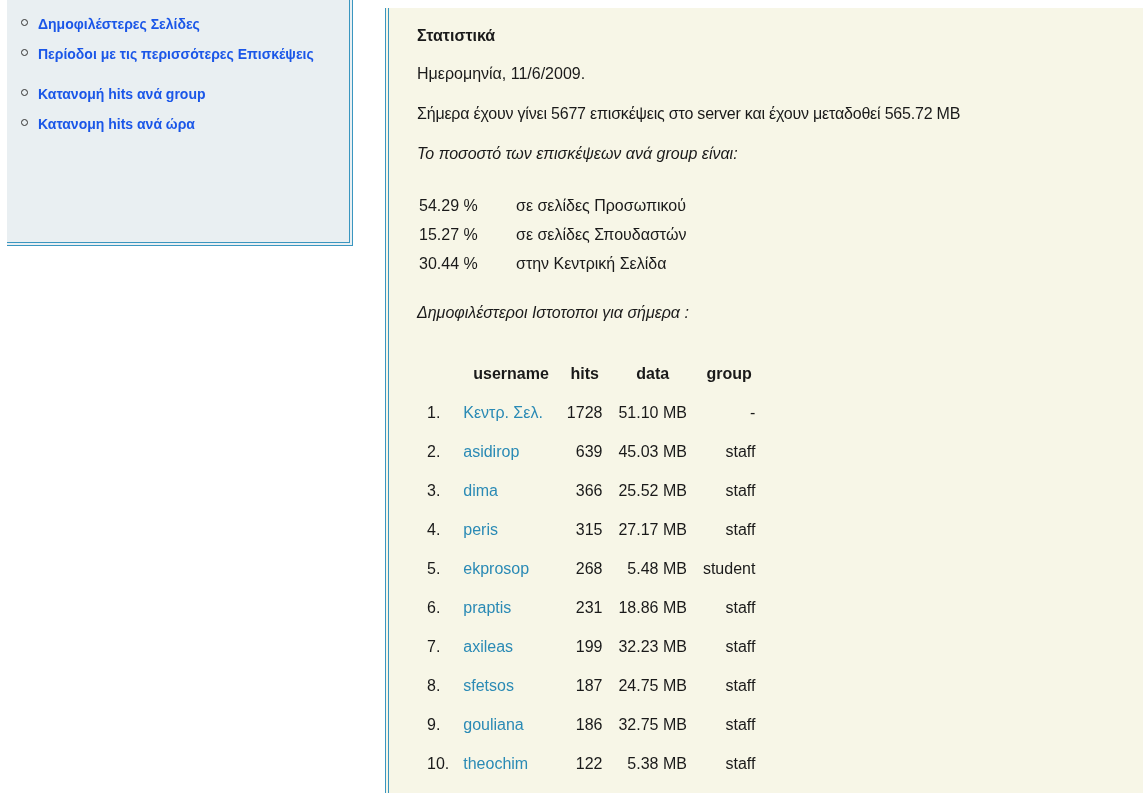 The height and width of the screenshot is (793, 1143). Describe the element at coordinates (584, 373) in the screenshot. I see `column-header: hits` at that location.